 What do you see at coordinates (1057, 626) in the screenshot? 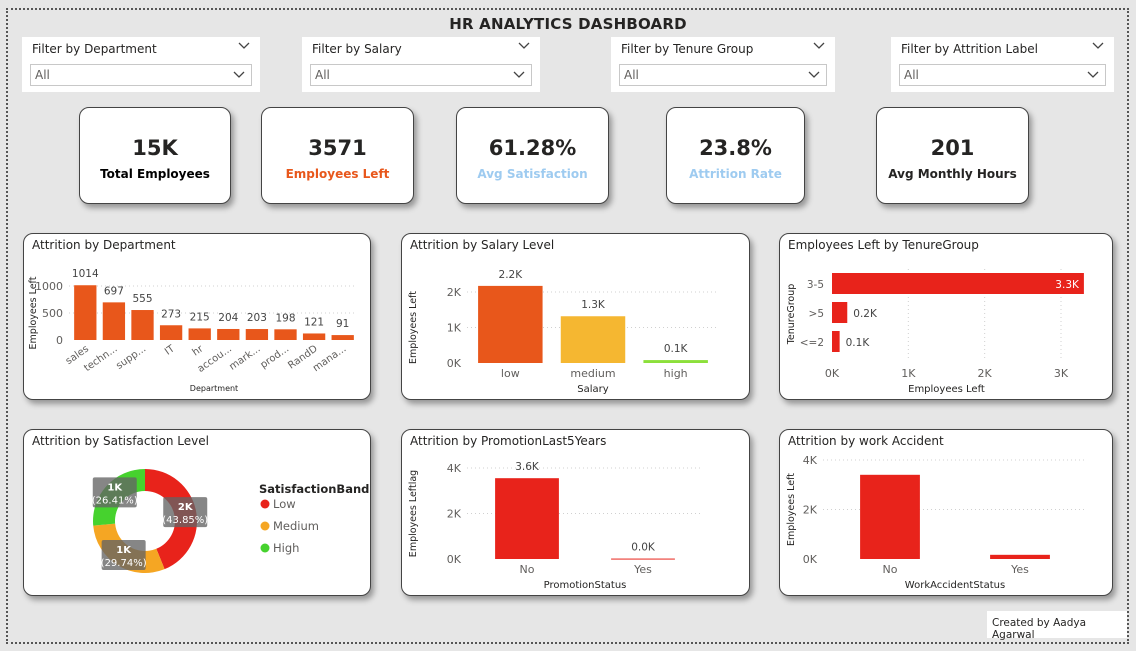
I see `credit-text: Created by Aadya Agarwal` at bounding box center [1057, 626].